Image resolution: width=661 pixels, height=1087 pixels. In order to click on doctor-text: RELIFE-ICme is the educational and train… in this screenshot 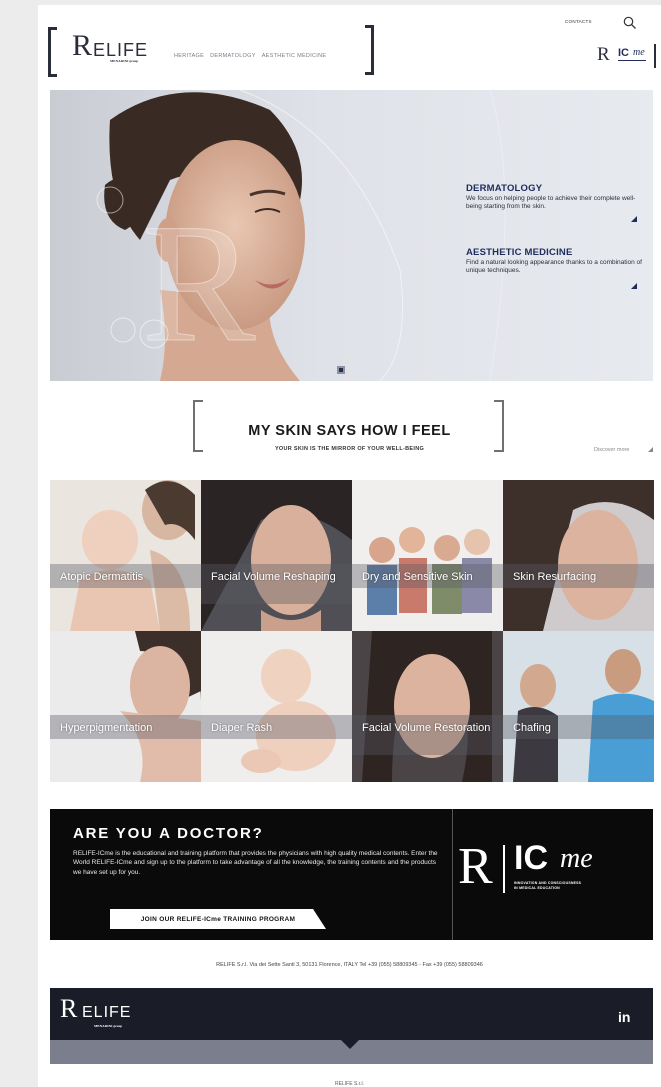, I will do `click(255, 863)`.